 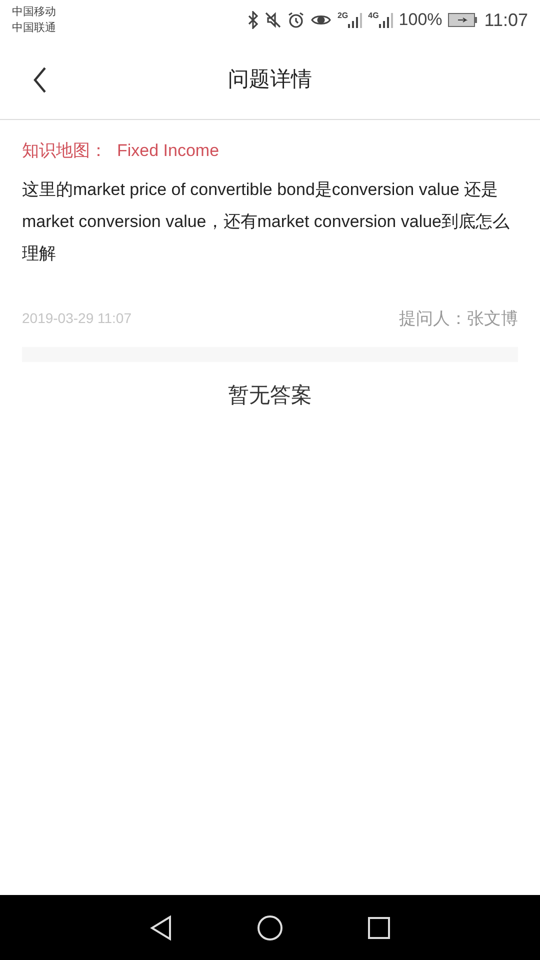 What do you see at coordinates (161, 927) in the screenshot?
I see `back-nav-button` at bounding box center [161, 927].